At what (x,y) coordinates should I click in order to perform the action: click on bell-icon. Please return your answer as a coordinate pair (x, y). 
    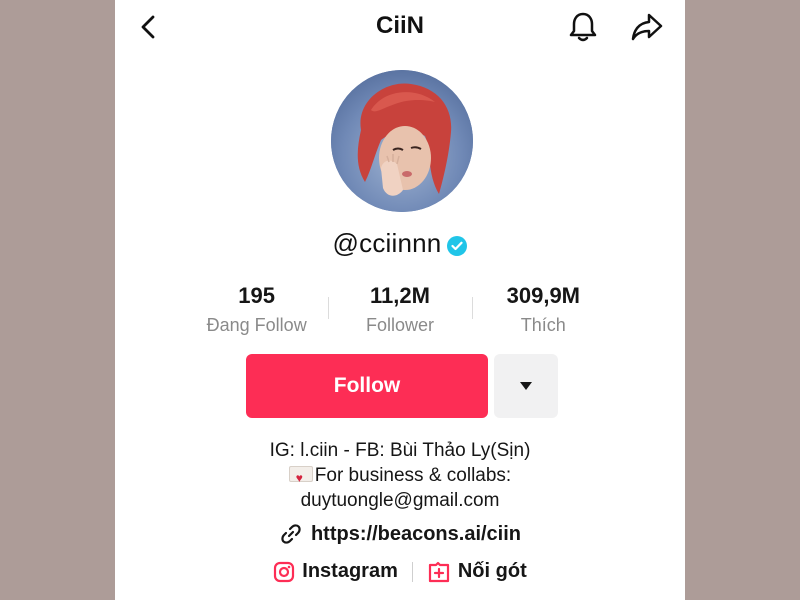
    Looking at the image, I should click on (583, 27).